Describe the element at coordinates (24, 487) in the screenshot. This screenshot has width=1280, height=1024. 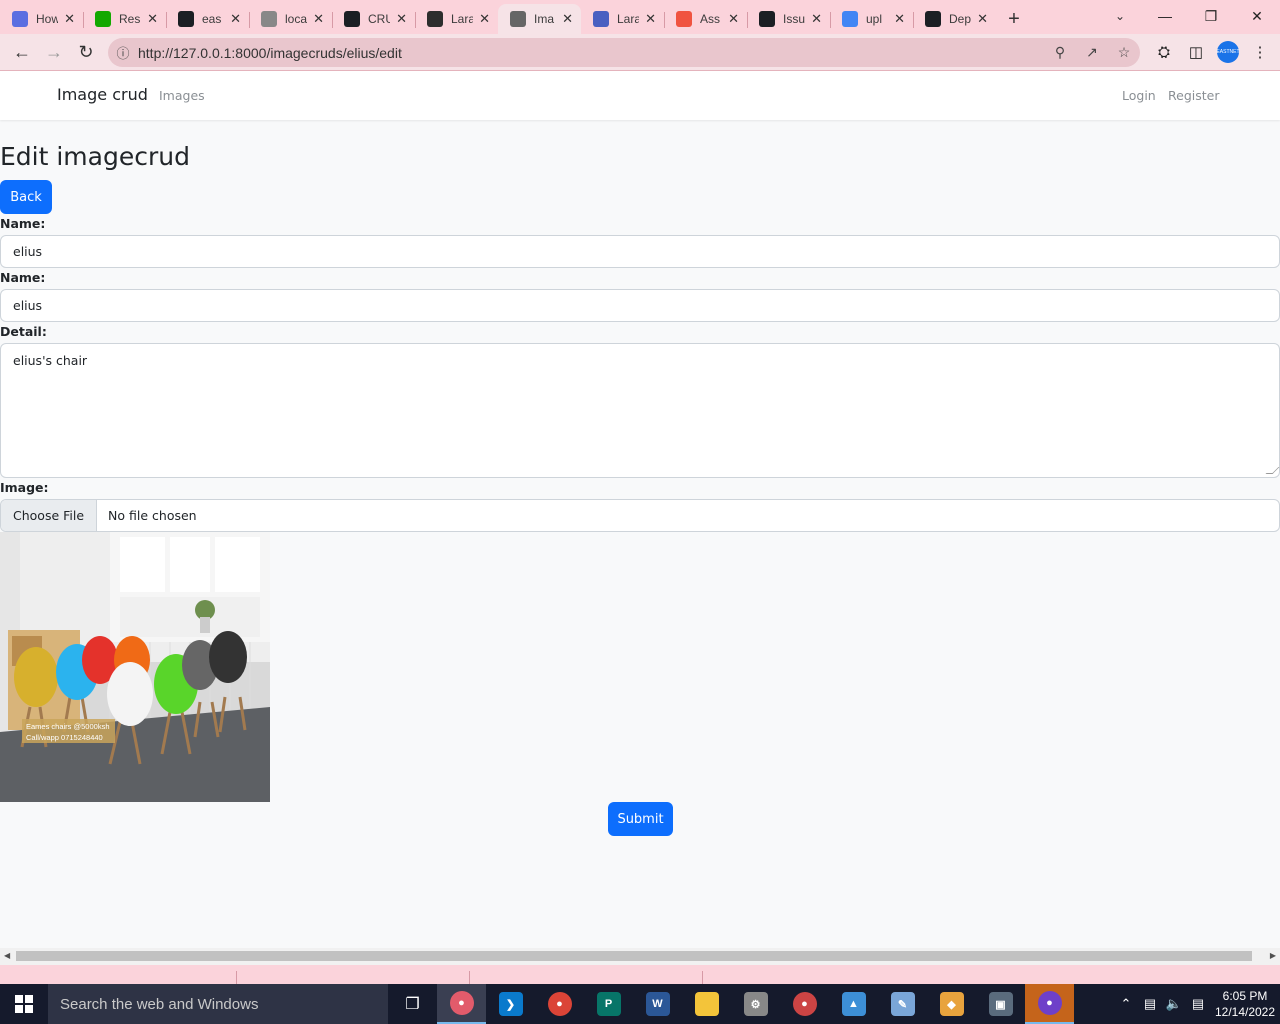
I see `image-label: Image:` at that location.